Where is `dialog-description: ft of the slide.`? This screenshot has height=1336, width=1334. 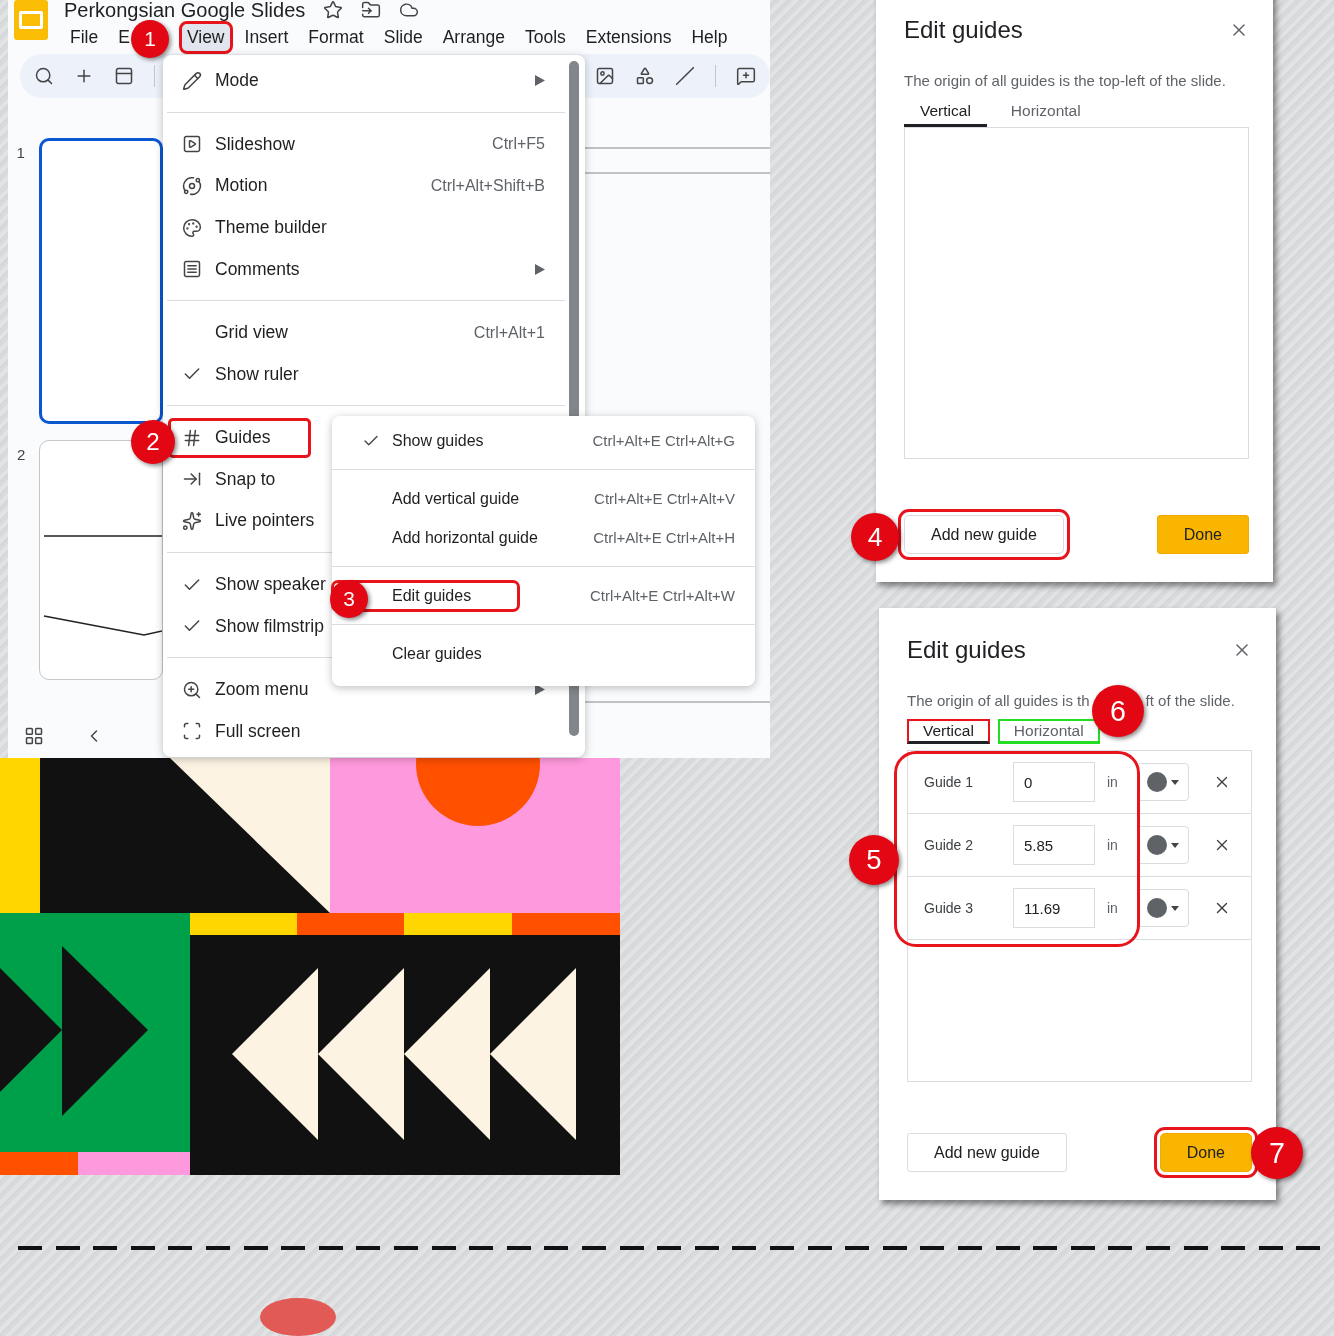 dialog-description: ft of the slide. is located at coordinates (1190, 700).